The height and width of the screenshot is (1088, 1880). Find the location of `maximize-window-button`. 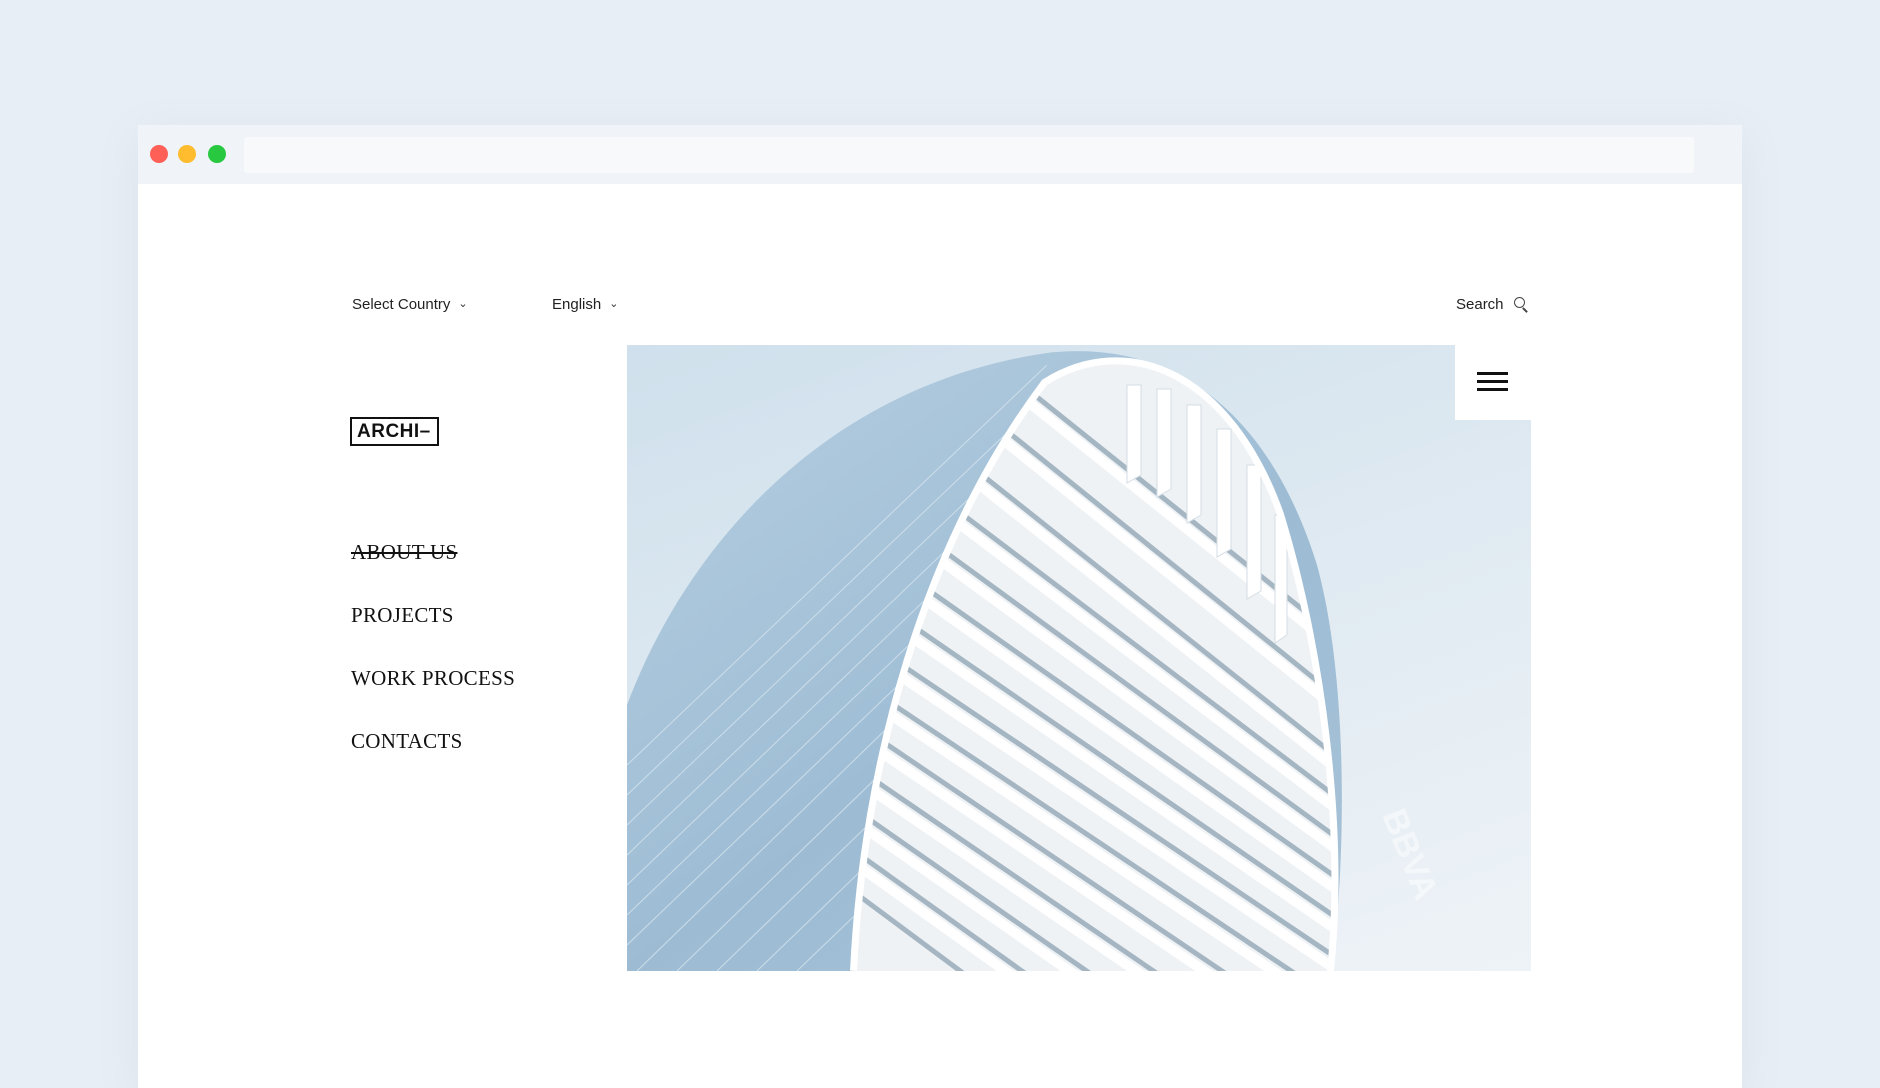

maximize-window-button is located at coordinates (217, 154).